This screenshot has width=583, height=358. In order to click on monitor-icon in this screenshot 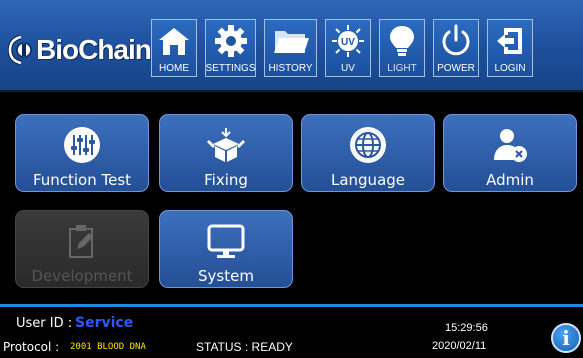, I will do `click(226, 241)`.